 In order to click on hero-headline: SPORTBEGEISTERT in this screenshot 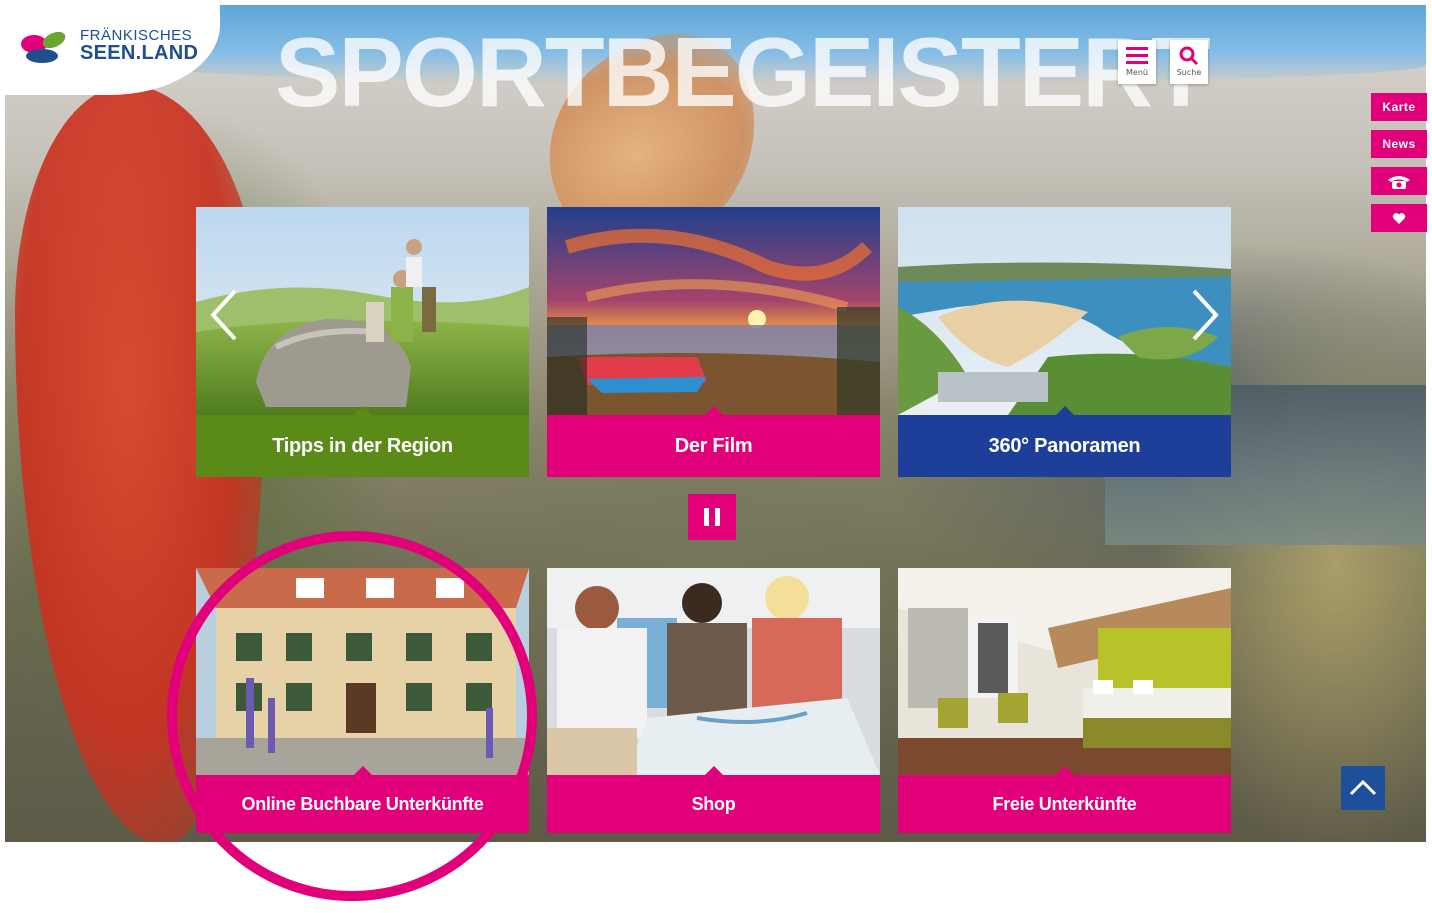, I will do `click(743, 72)`.